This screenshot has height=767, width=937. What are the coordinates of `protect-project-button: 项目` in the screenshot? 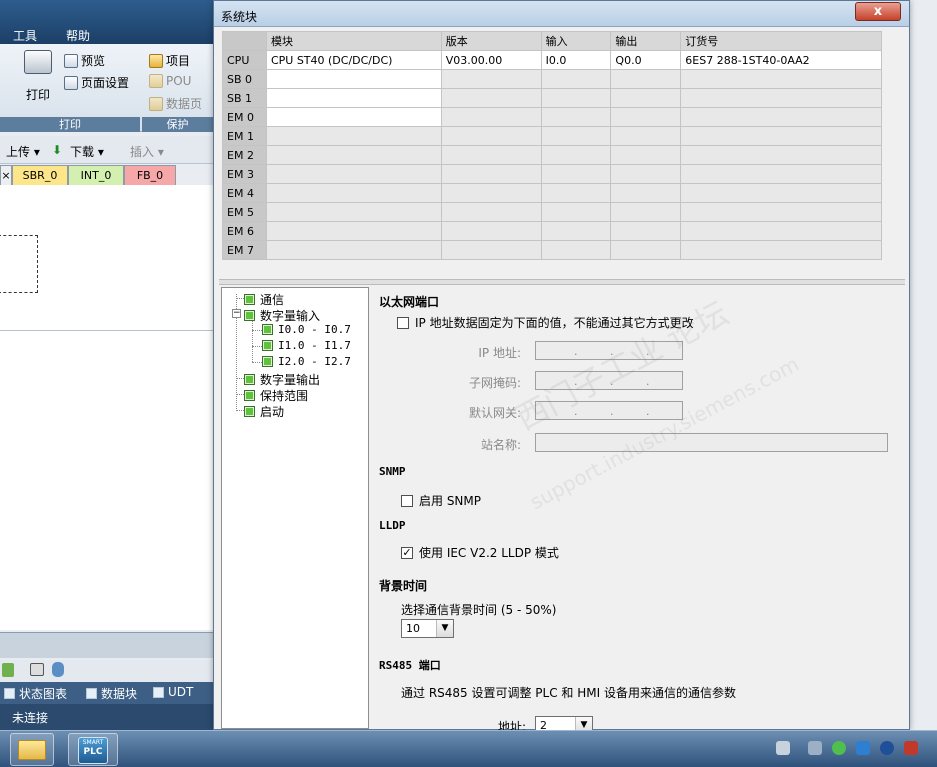 It's located at (169, 60).